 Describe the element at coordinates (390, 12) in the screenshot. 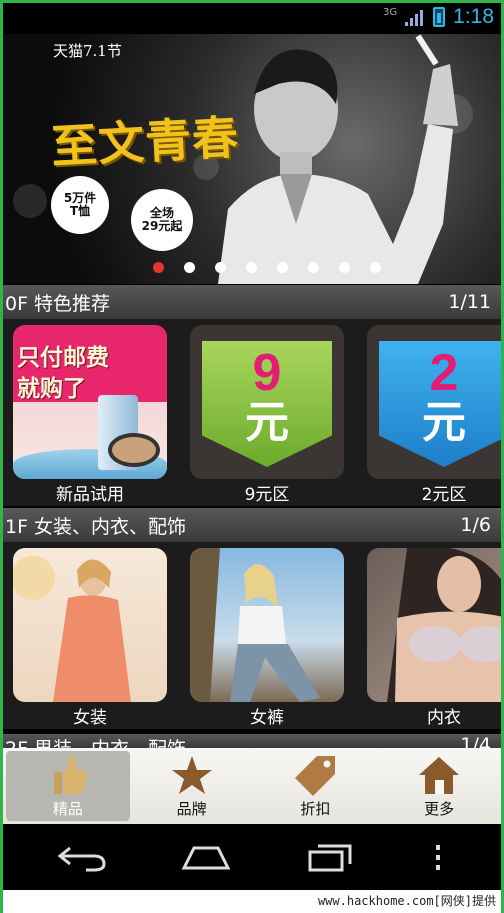

I see `network-type: 3G` at that location.